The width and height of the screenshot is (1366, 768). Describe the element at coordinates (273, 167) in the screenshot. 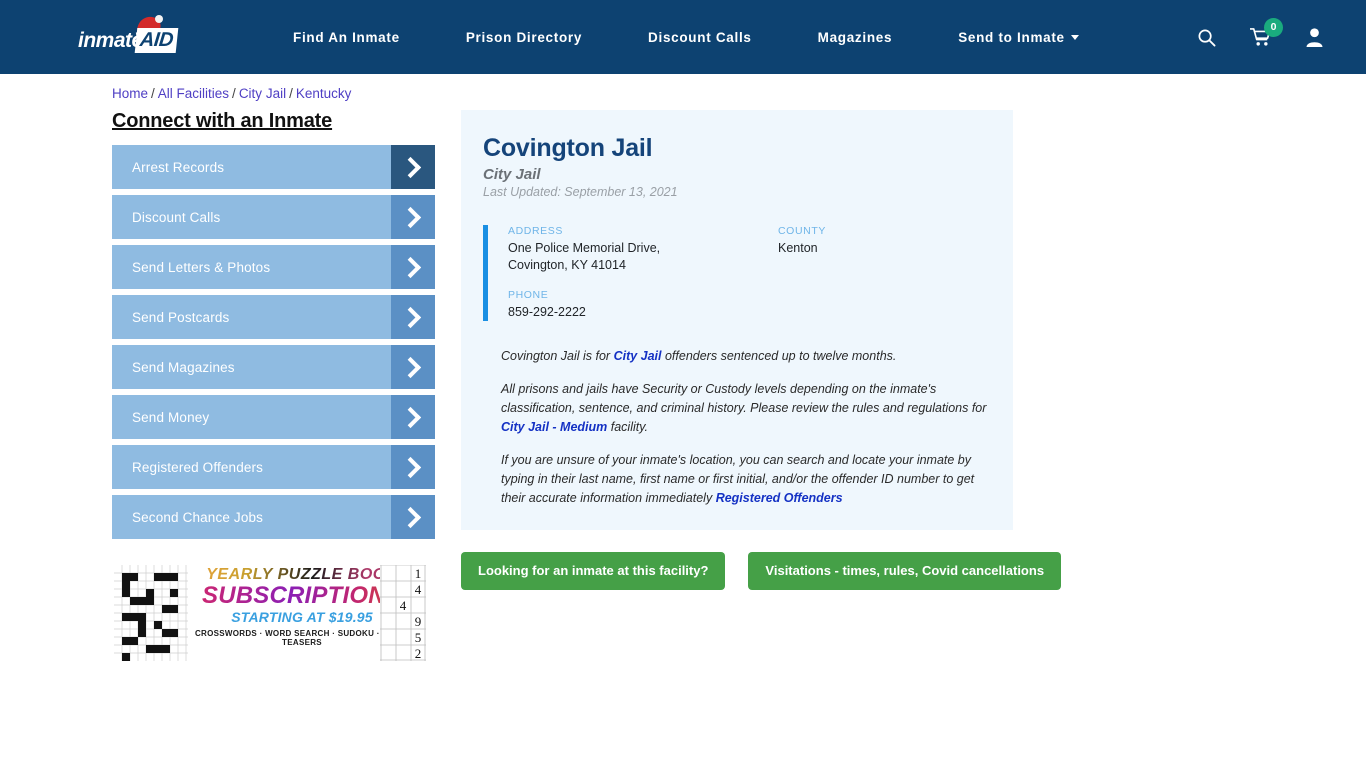

I see `sidebar-item-arrest-records: Arrest Records` at that location.